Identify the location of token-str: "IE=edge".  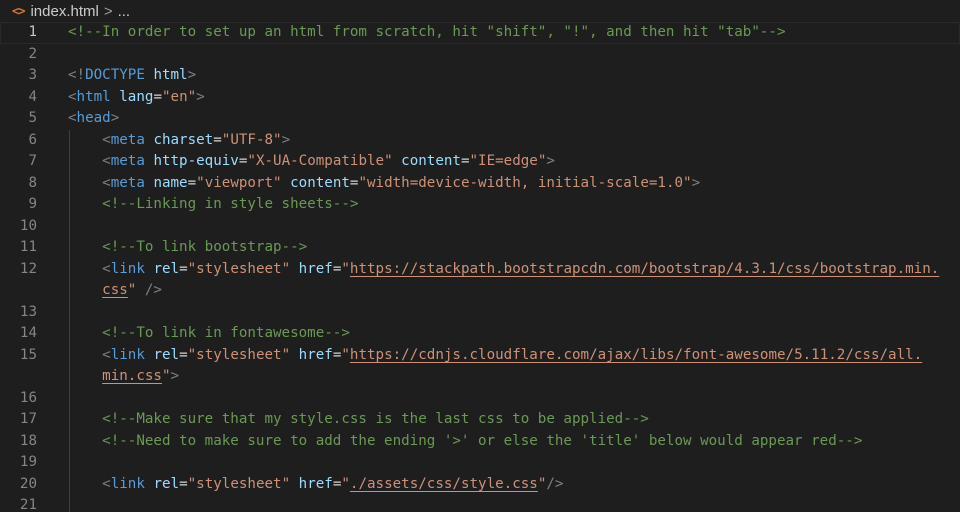
(508, 161).